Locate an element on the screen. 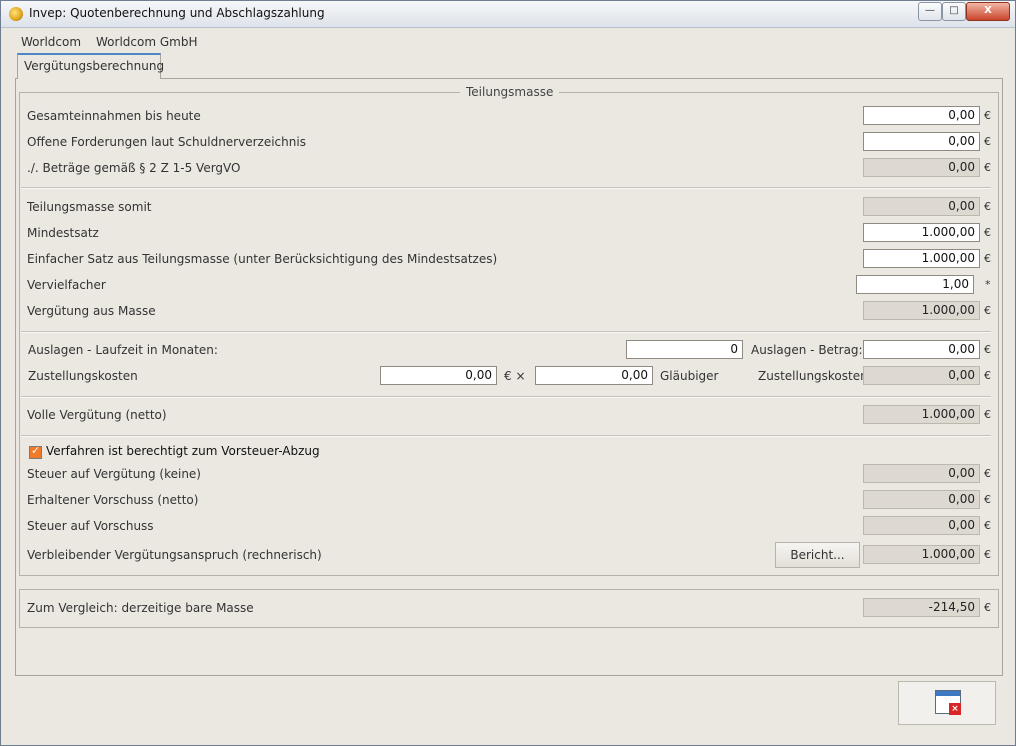 The height and width of the screenshot is (746, 1016). minimize-button: — is located at coordinates (930, 11).